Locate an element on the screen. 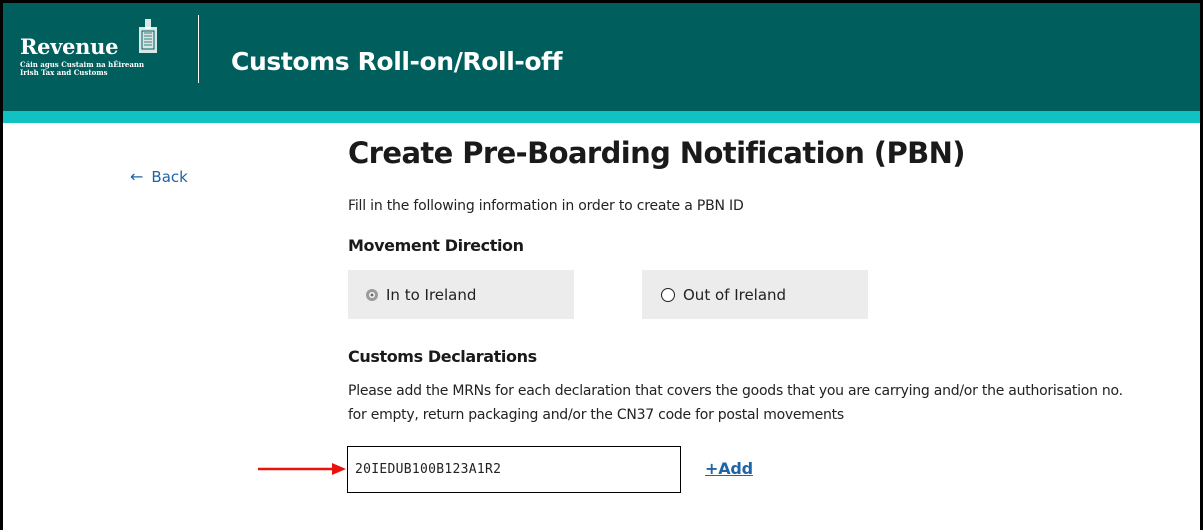 The image size is (1203, 530). back-label: Back is located at coordinates (169, 176).